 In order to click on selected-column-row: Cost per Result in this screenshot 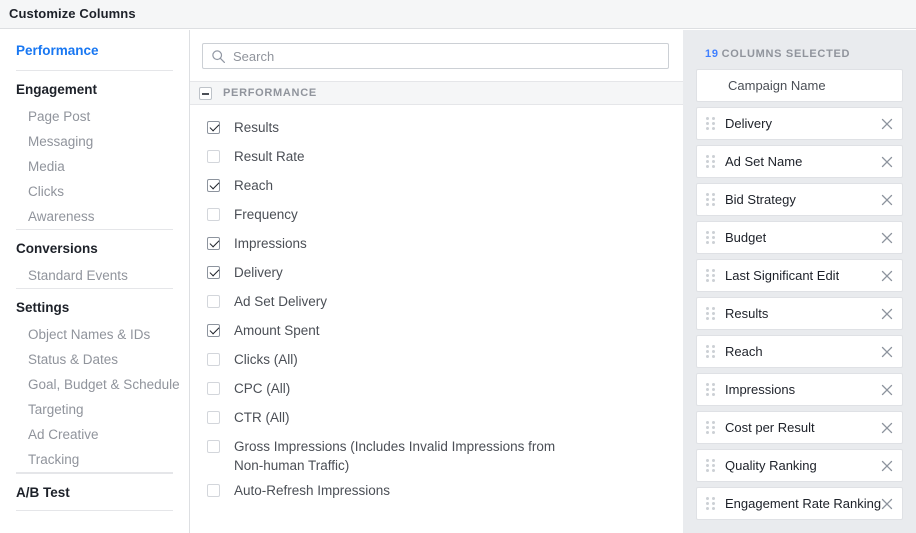, I will do `click(799, 427)`.